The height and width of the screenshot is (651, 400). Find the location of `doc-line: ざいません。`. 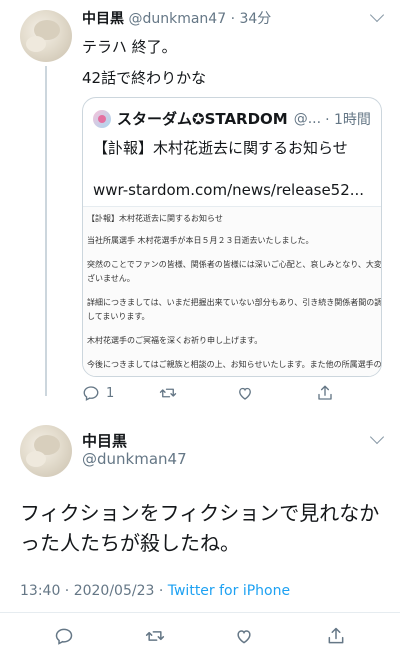

doc-line: ざいません。 is located at coordinates (111, 278).